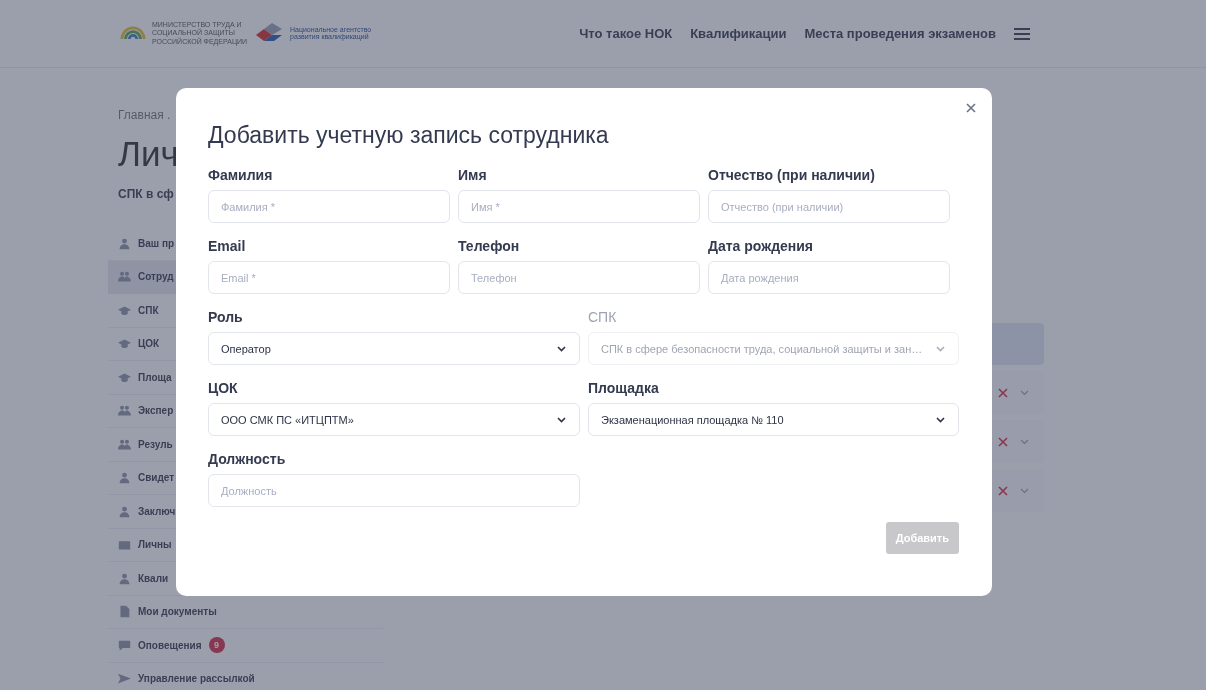 This screenshot has width=1206, height=690. I want to click on nav-link: Места проведения экзаменов, so click(900, 33).